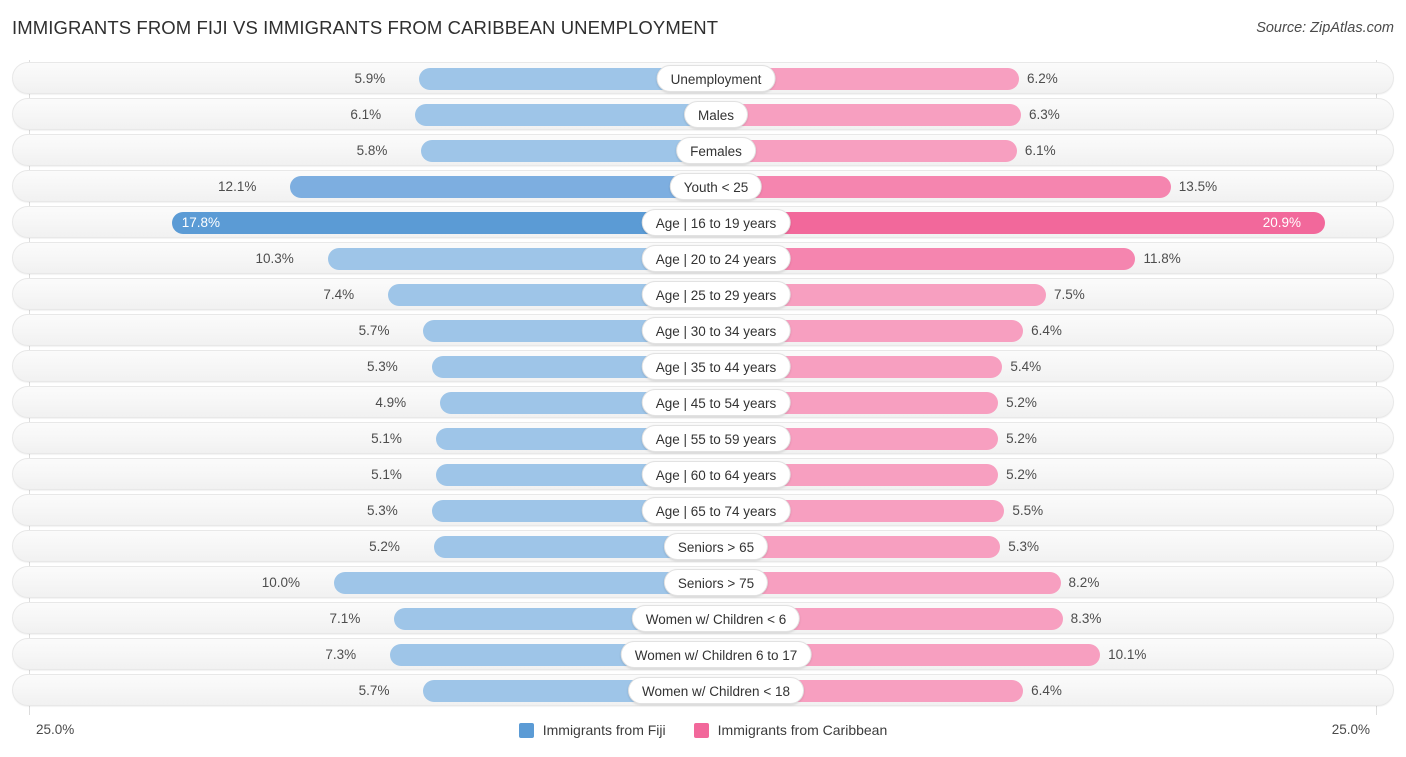  I want to click on category-label-pill: Age | 60 to 64 years, so click(716, 474).